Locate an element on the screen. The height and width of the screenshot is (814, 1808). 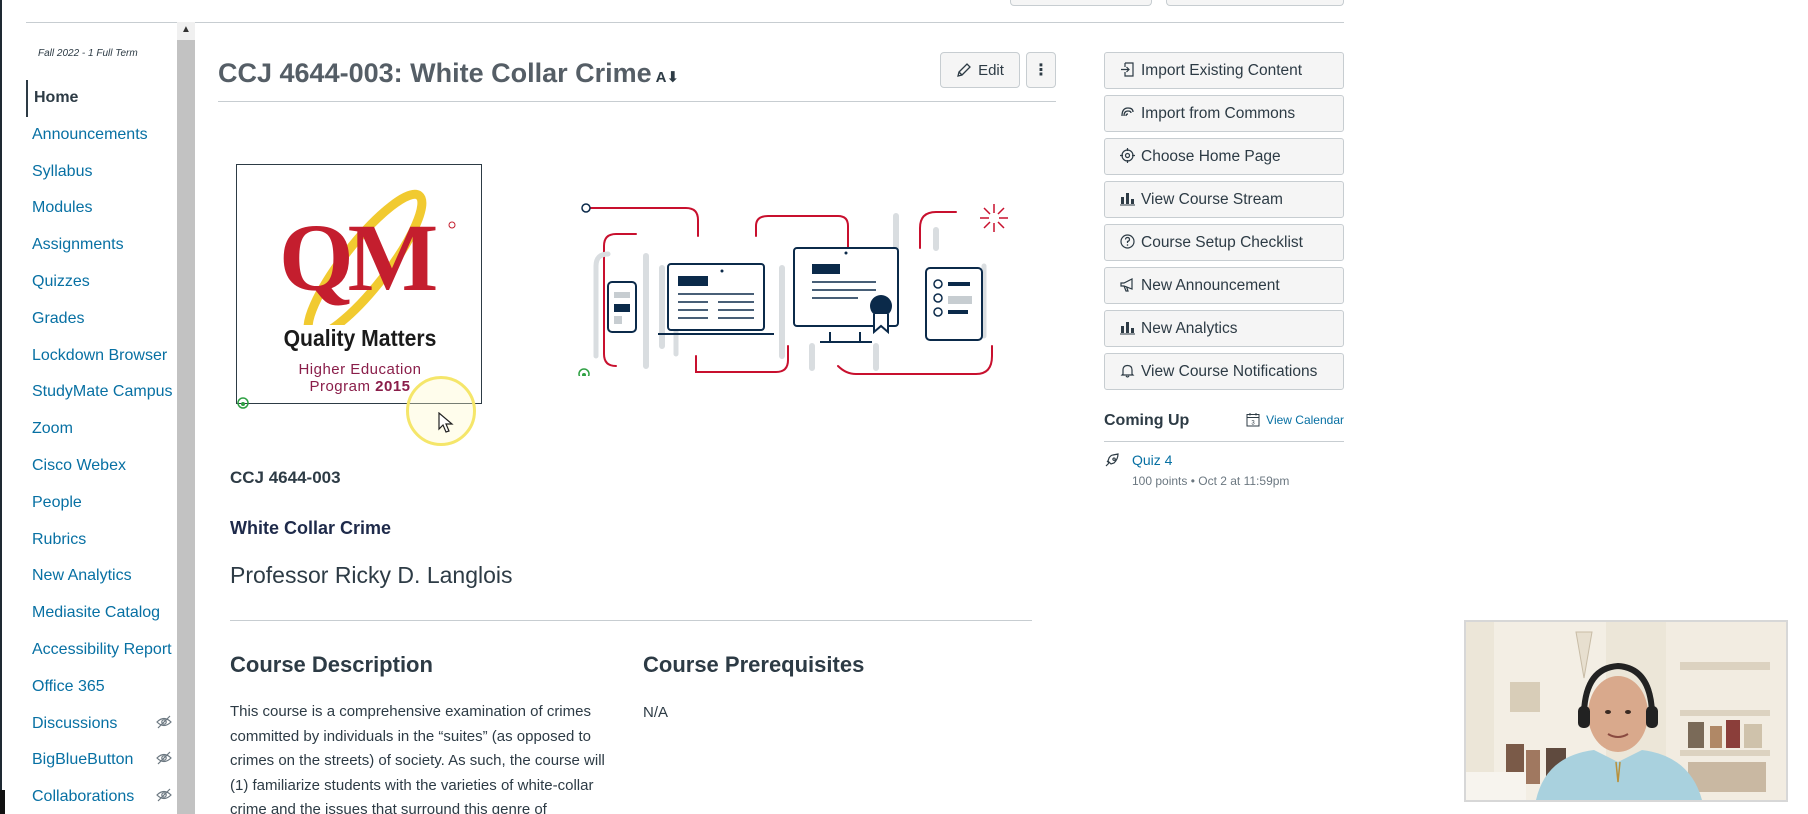
course-prerequisites-heading: Course Prerequisites is located at coordinates (754, 664).